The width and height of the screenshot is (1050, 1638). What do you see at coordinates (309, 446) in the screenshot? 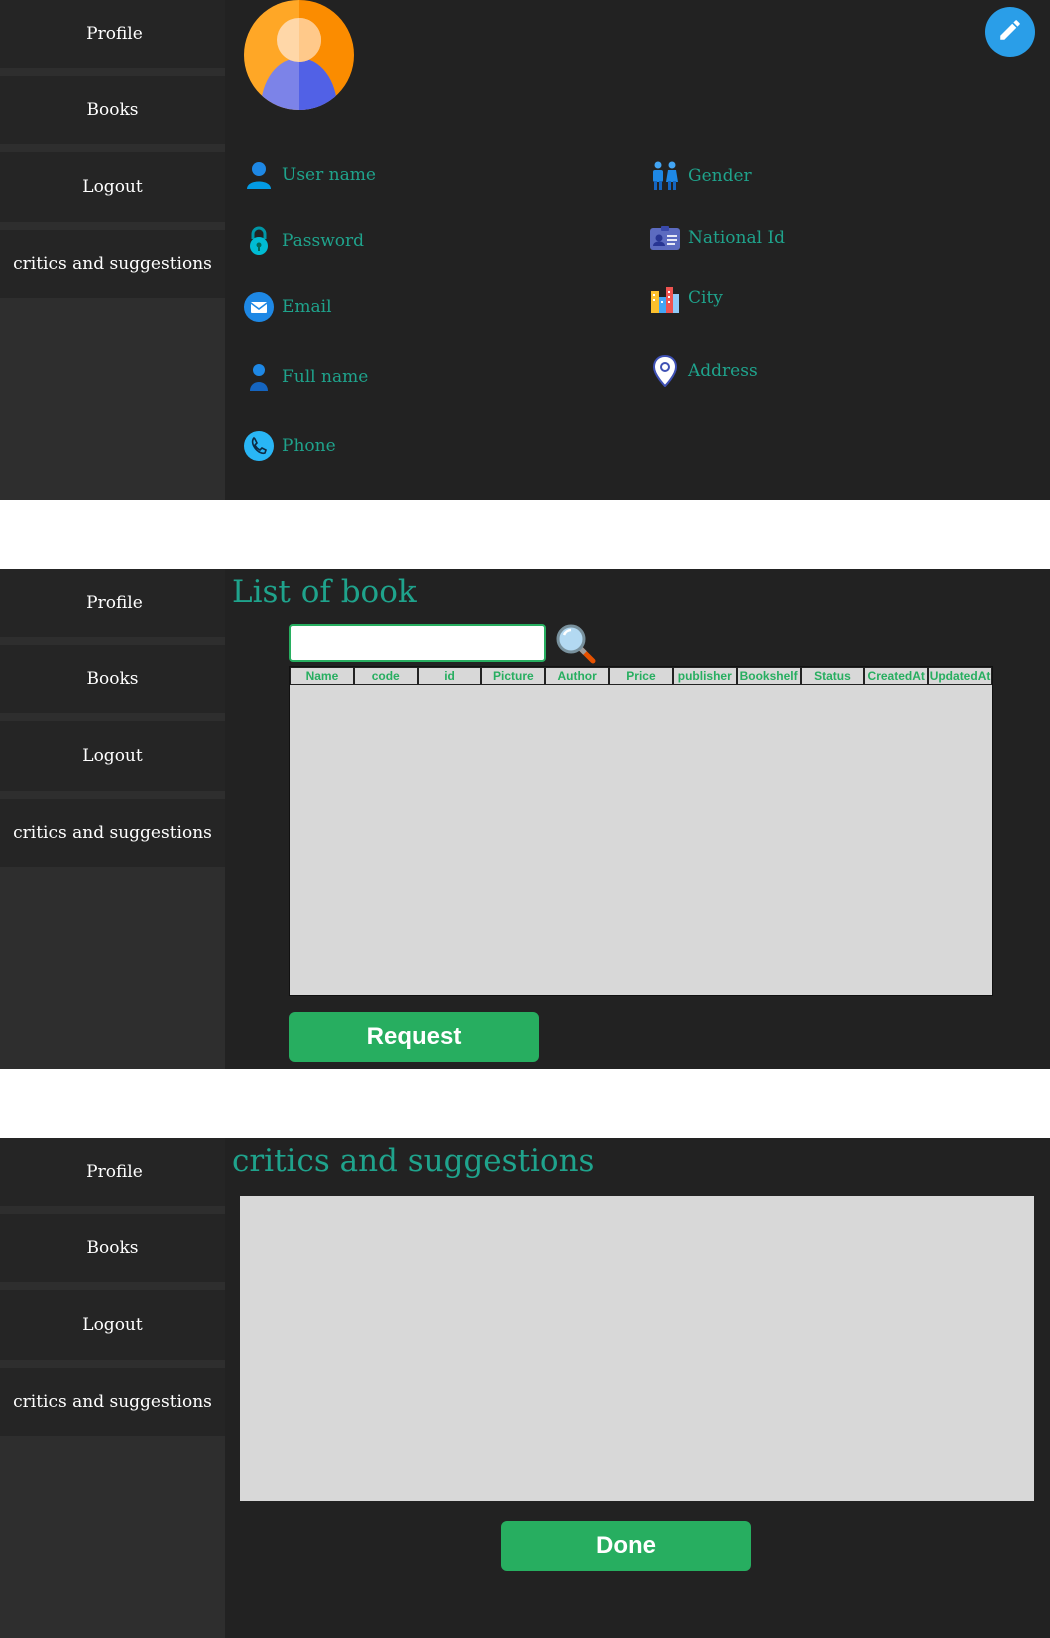
I see `field-label: Phone` at bounding box center [309, 446].